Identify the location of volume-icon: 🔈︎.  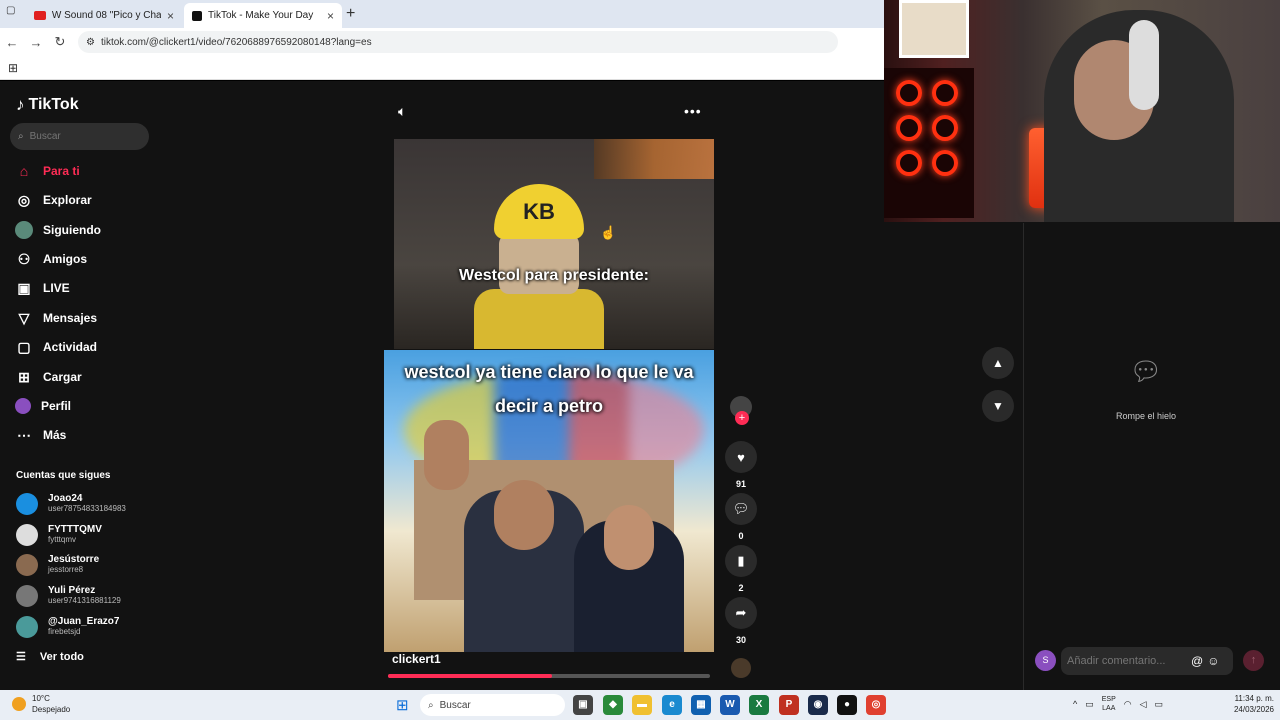
(402, 111).